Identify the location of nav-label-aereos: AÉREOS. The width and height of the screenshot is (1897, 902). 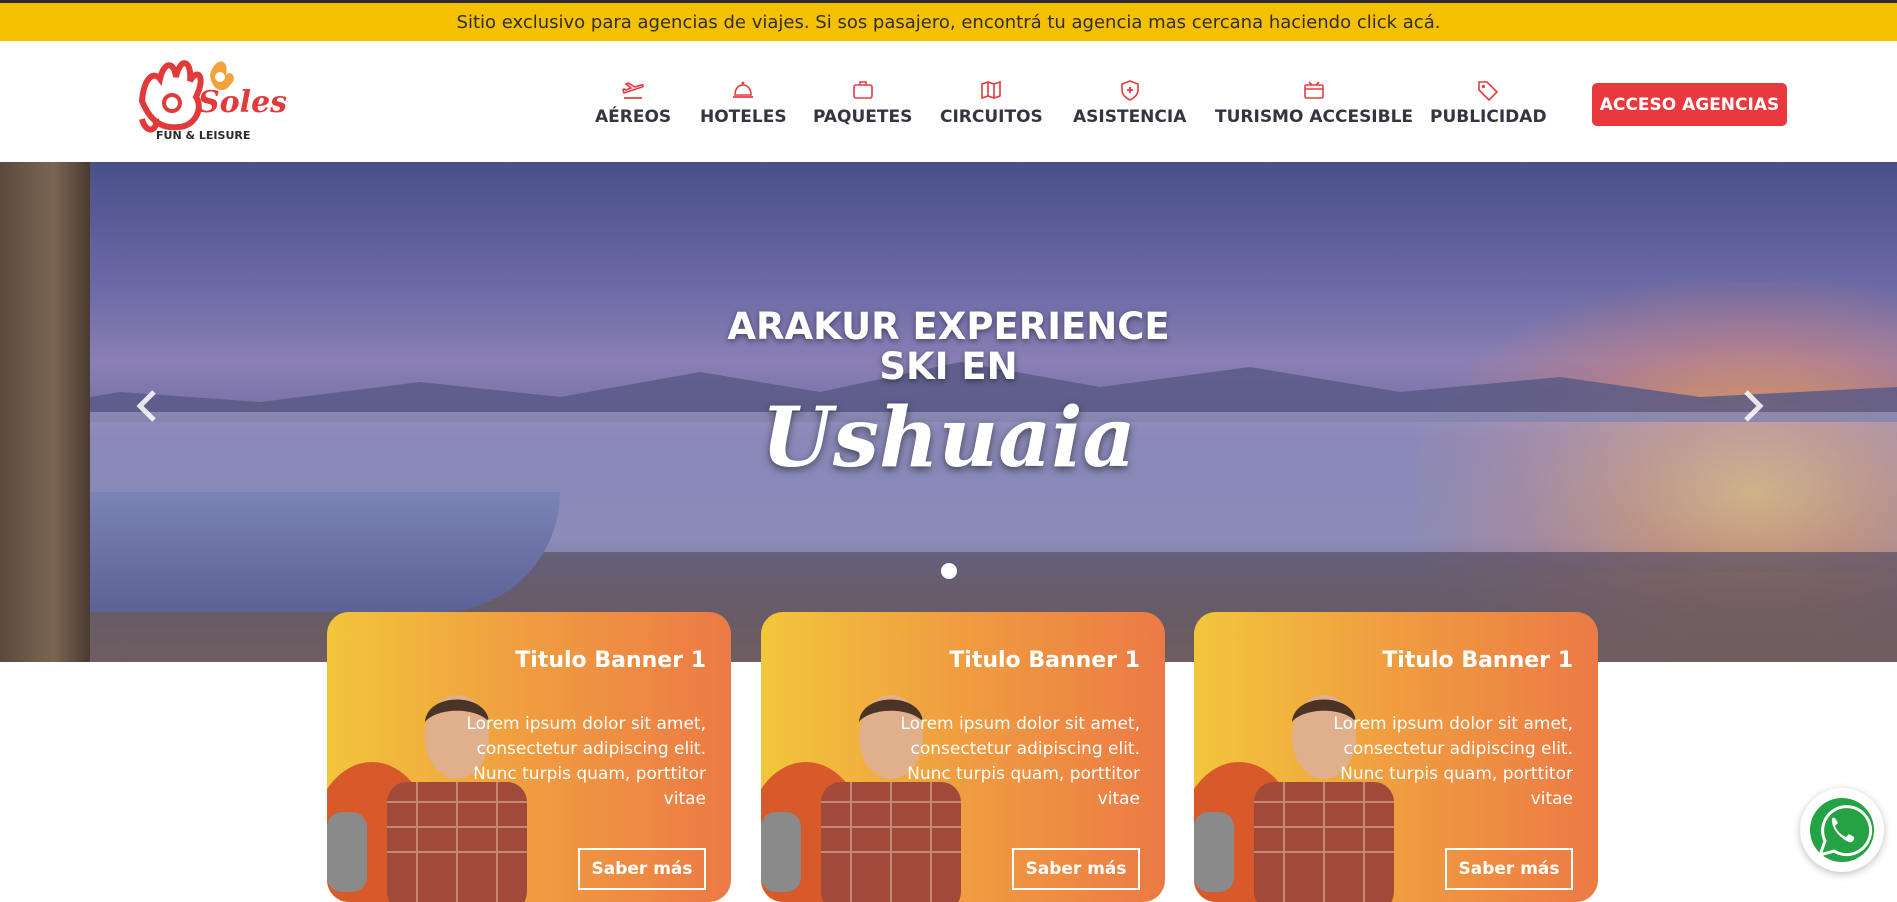
(633, 117).